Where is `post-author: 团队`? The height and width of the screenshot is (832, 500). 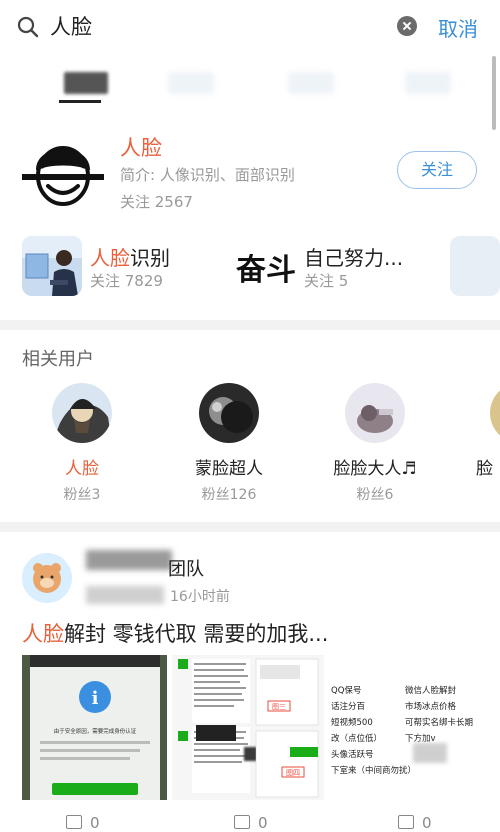 post-author: 团队 is located at coordinates (186, 568).